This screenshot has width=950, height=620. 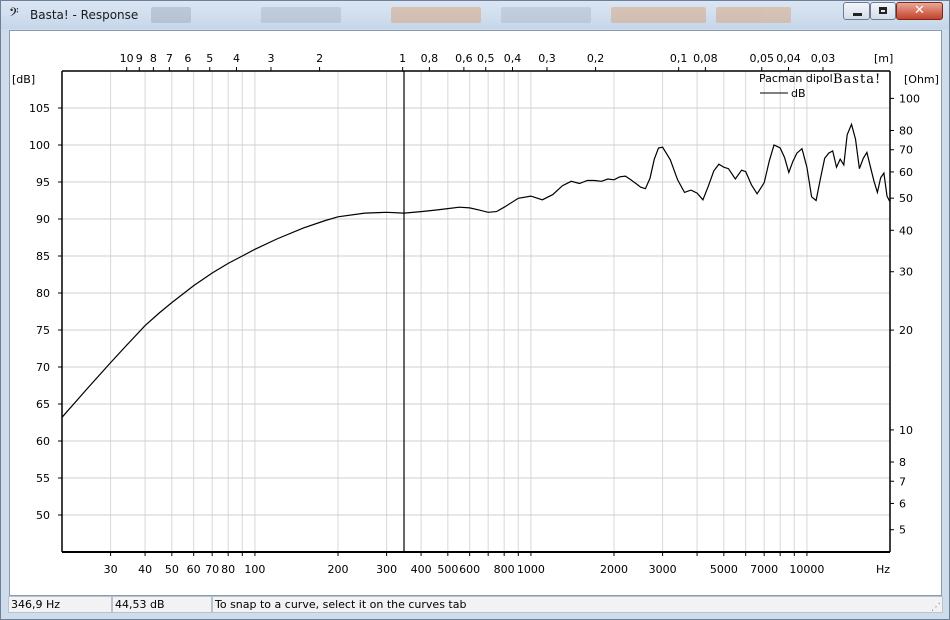 What do you see at coordinates (447, 569) in the screenshot?
I see `x-tick-label: 500` at bounding box center [447, 569].